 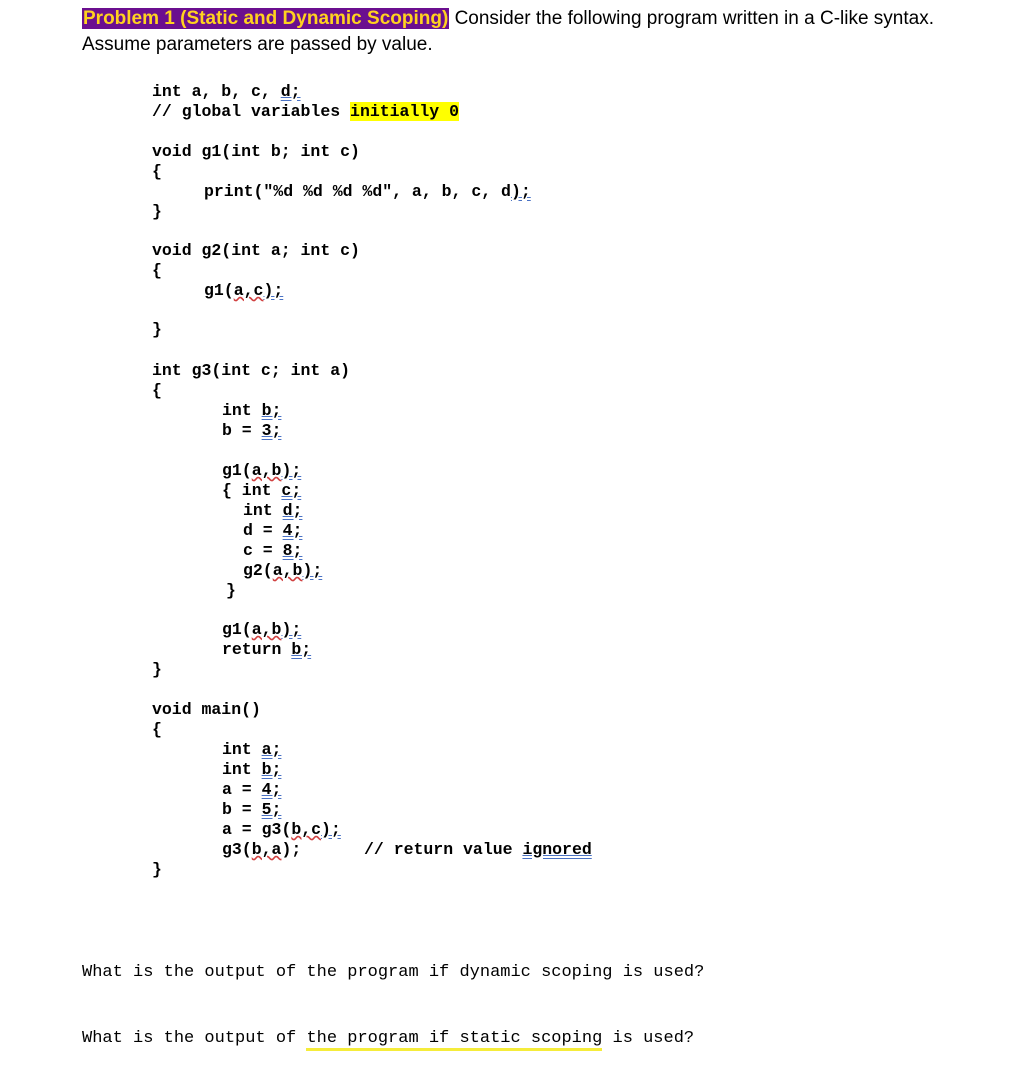 I want to click on g1-open-brace: {, so click(x=157, y=171).